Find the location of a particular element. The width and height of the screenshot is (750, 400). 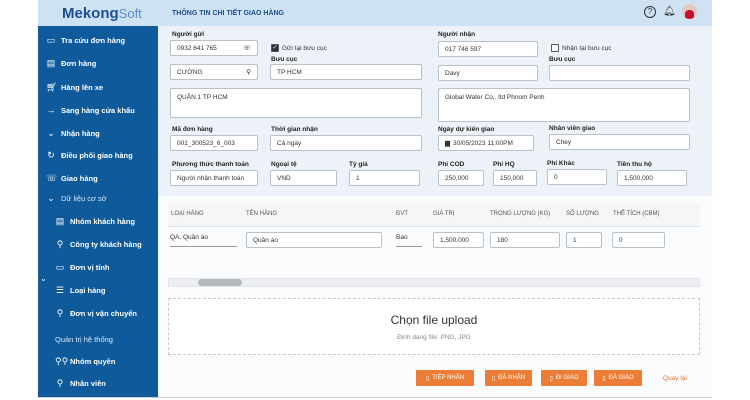

payment-input: Người nhận thanh toán is located at coordinates (214, 178).